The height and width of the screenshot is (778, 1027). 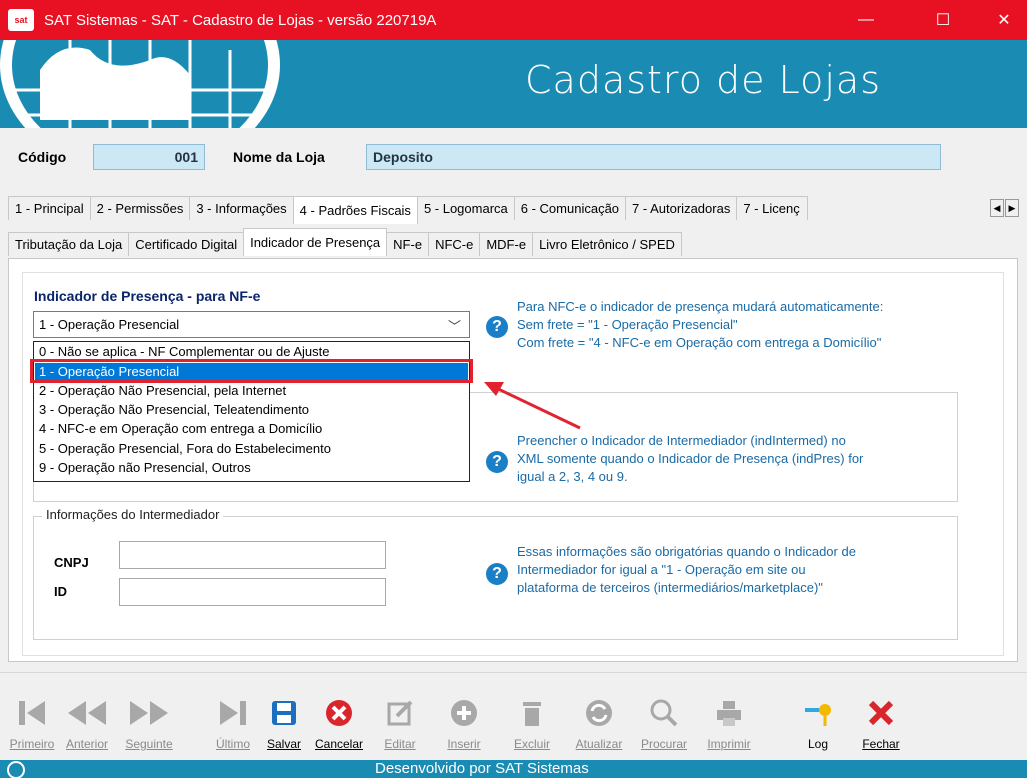 I want to click on atualizar-label: Atualizar, so click(x=599, y=744).